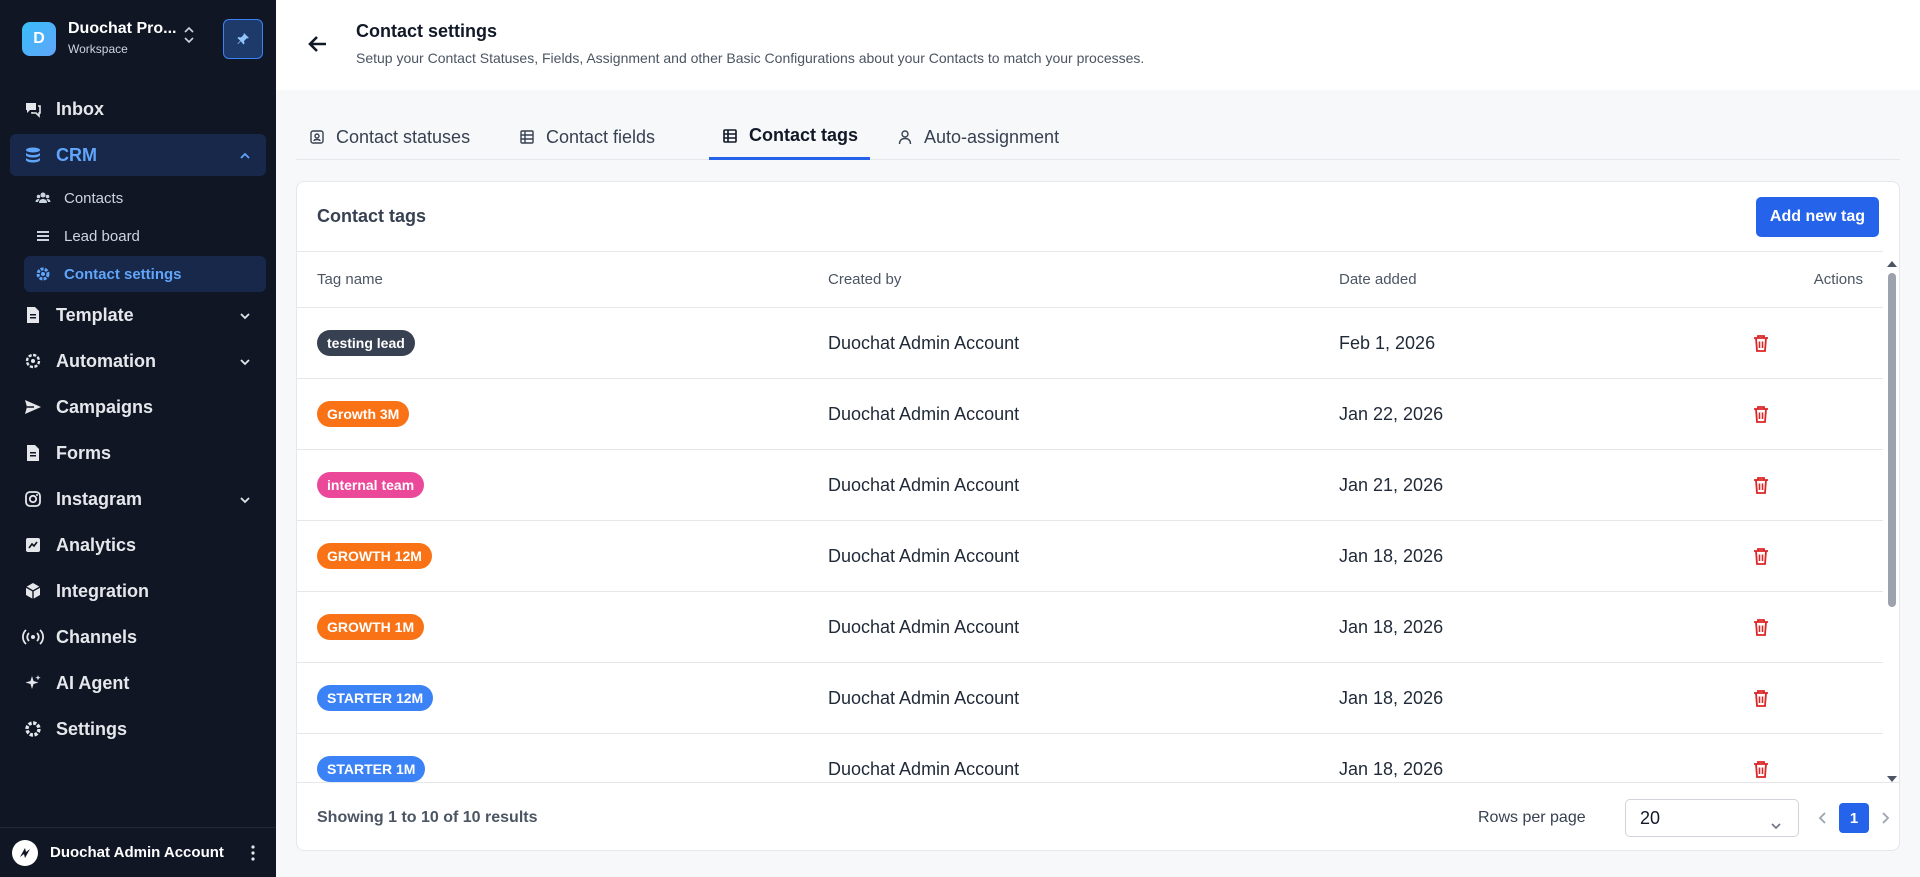 This screenshot has width=1920, height=877. Describe the element at coordinates (145, 236) in the screenshot. I see `sidebar-item-lead-board: Lead board` at that location.